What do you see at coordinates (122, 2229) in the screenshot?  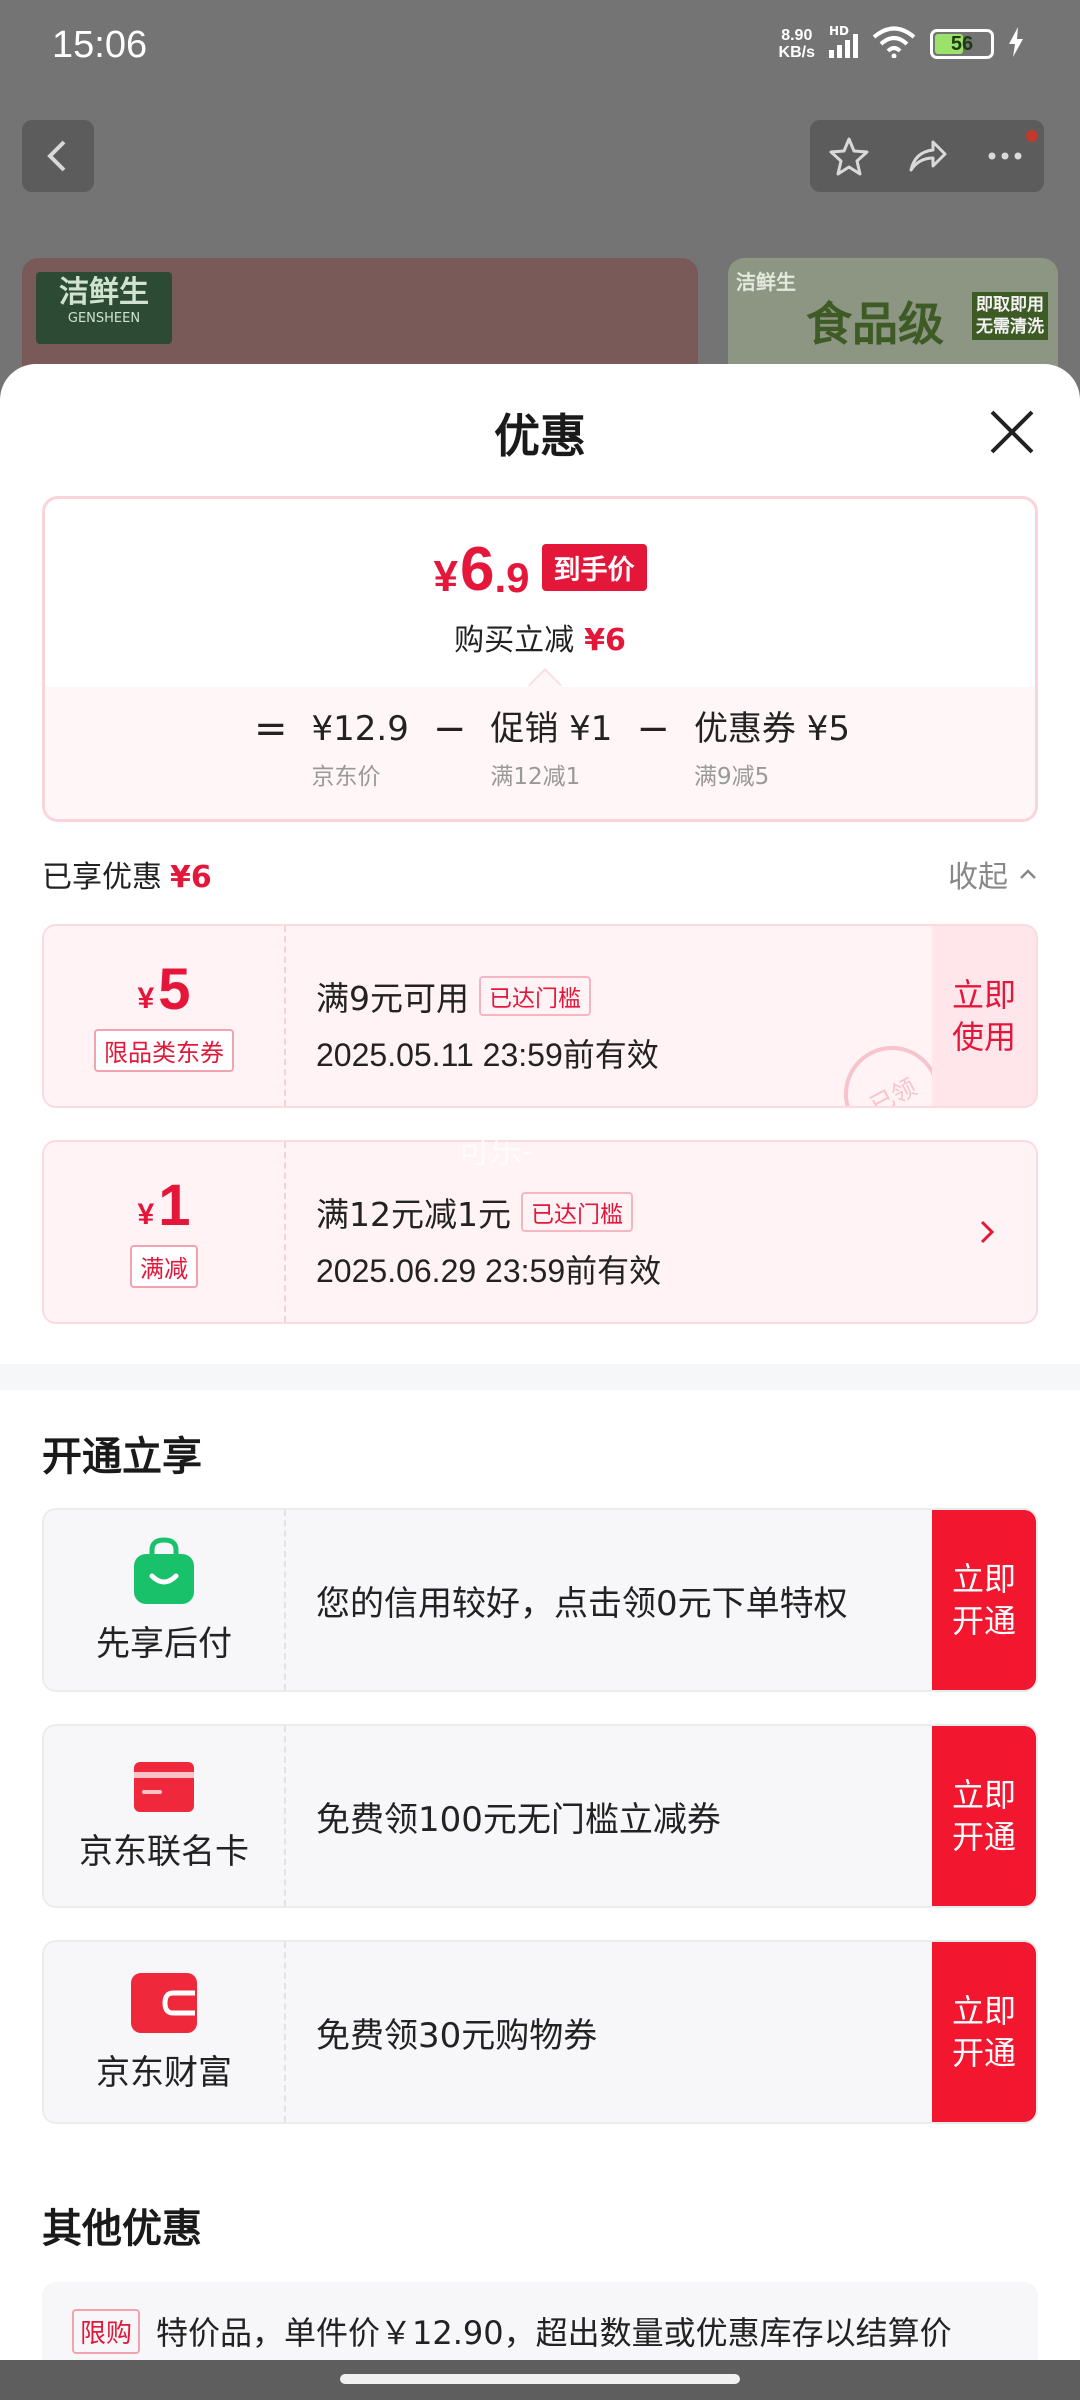 I see `other-section-title: 其他优惠` at bounding box center [122, 2229].